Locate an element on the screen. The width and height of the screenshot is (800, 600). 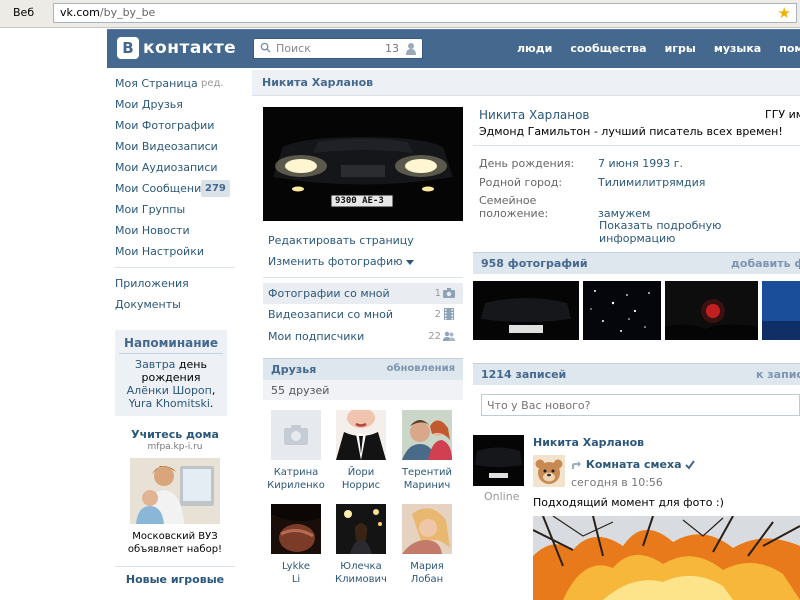
messages-count-badge: 279 is located at coordinates (215, 188).